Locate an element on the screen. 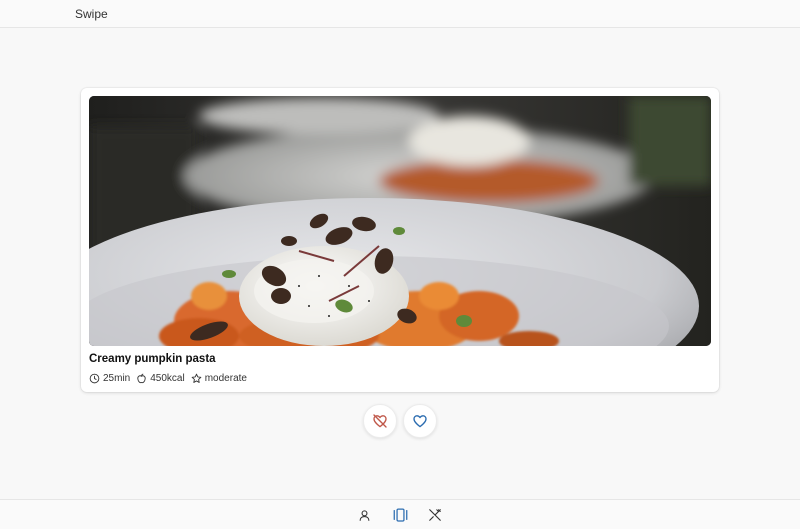 This screenshot has width=800, height=529. star-icon is located at coordinates (196, 378).